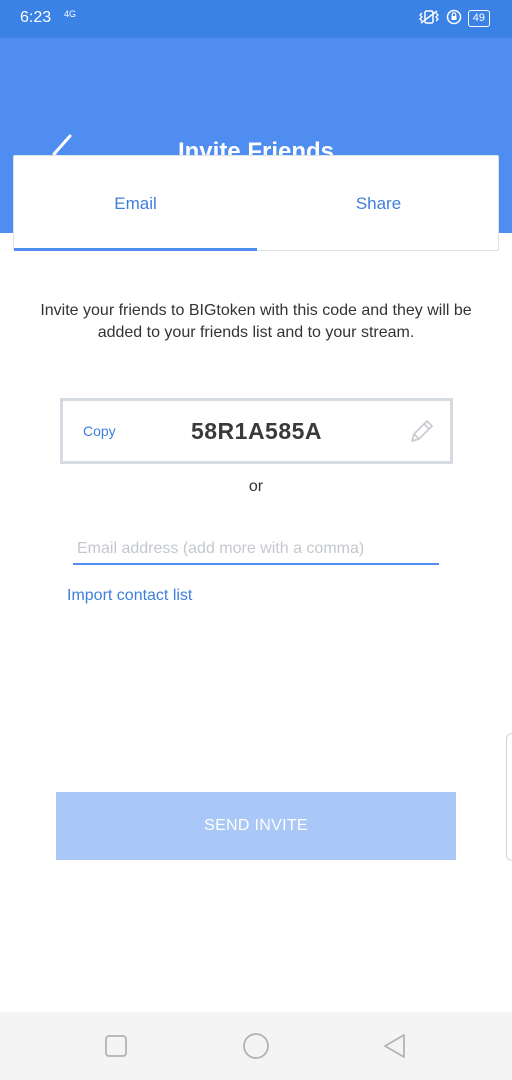 The image size is (512, 1080). I want to click on circle-icon, so click(256, 1046).